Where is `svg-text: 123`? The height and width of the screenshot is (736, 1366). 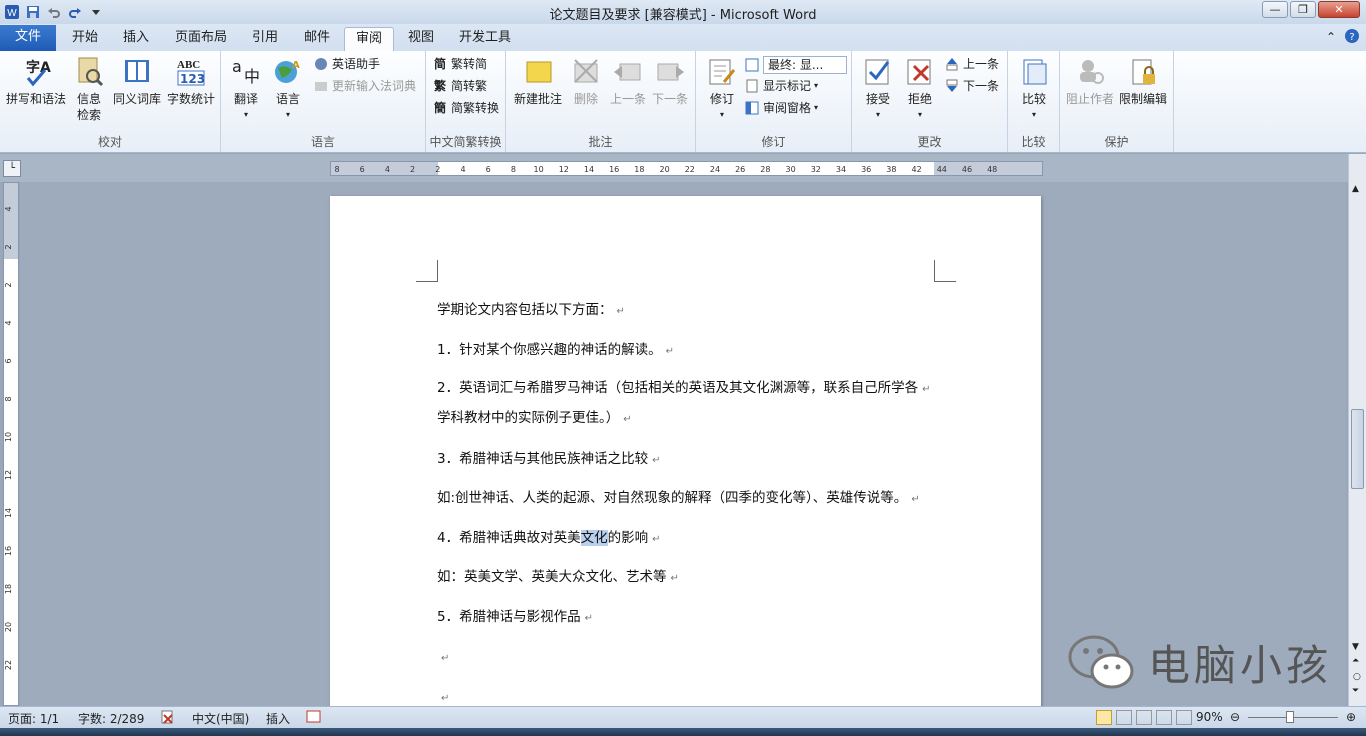
svg-text: 123 is located at coordinates (192, 79).